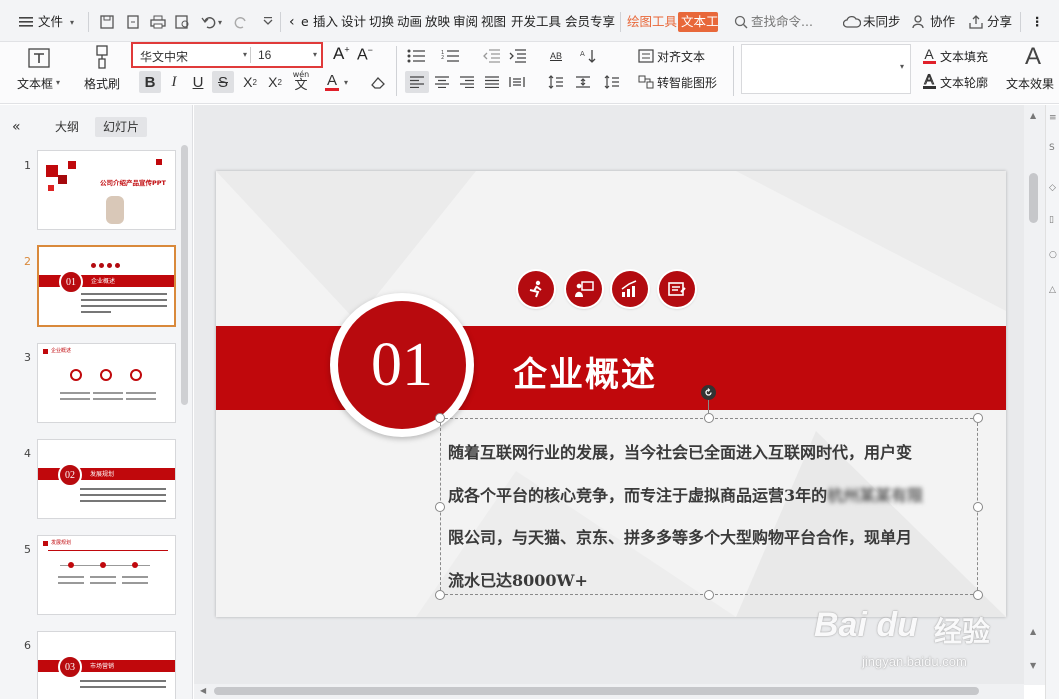 Image resolution: width=1059 pixels, height=699 pixels. What do you see at coordinates (492, 82) in the screenshot?
I see `justify-button` at bounding box center [492, 82].